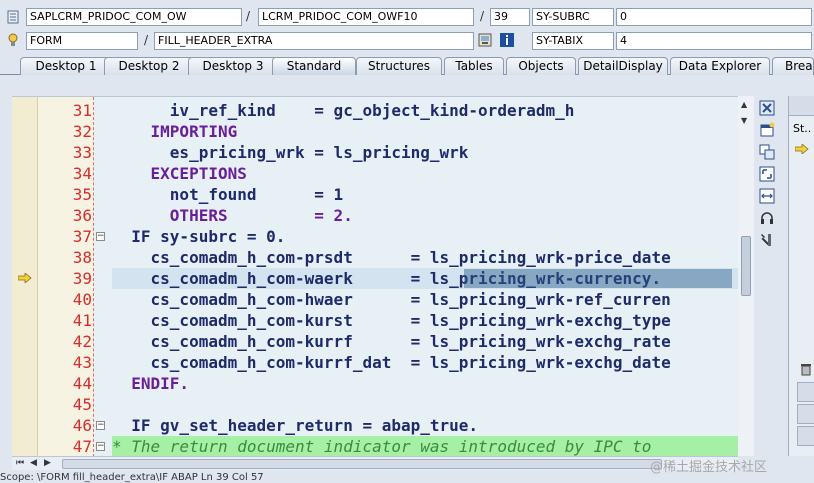 This screenshot has height=483, width=814. I want to click on line-number: 46, so click(82, 425).